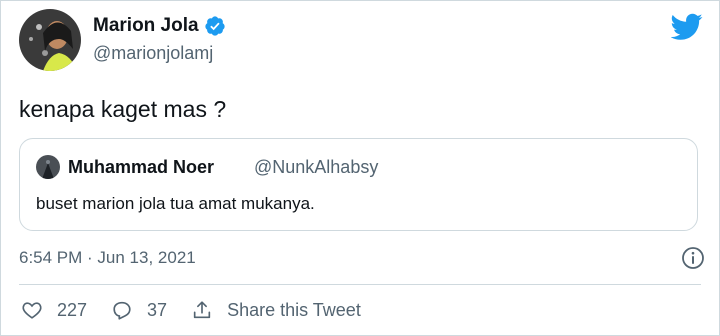 The width and height of the screenshot is (720, 336). I want to click on action-bar: 227 37 Share this Tweet, so click(203, 310).